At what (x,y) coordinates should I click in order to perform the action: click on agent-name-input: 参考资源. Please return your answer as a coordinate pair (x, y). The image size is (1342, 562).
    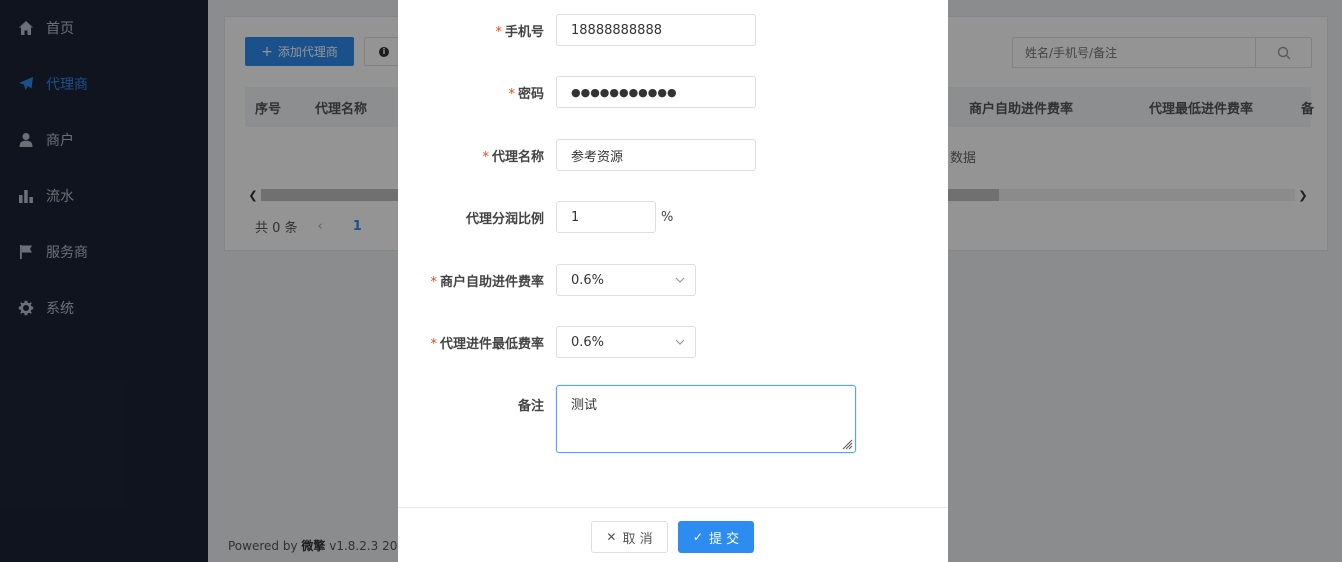
    Looking at the image, I should click on (656, 155).